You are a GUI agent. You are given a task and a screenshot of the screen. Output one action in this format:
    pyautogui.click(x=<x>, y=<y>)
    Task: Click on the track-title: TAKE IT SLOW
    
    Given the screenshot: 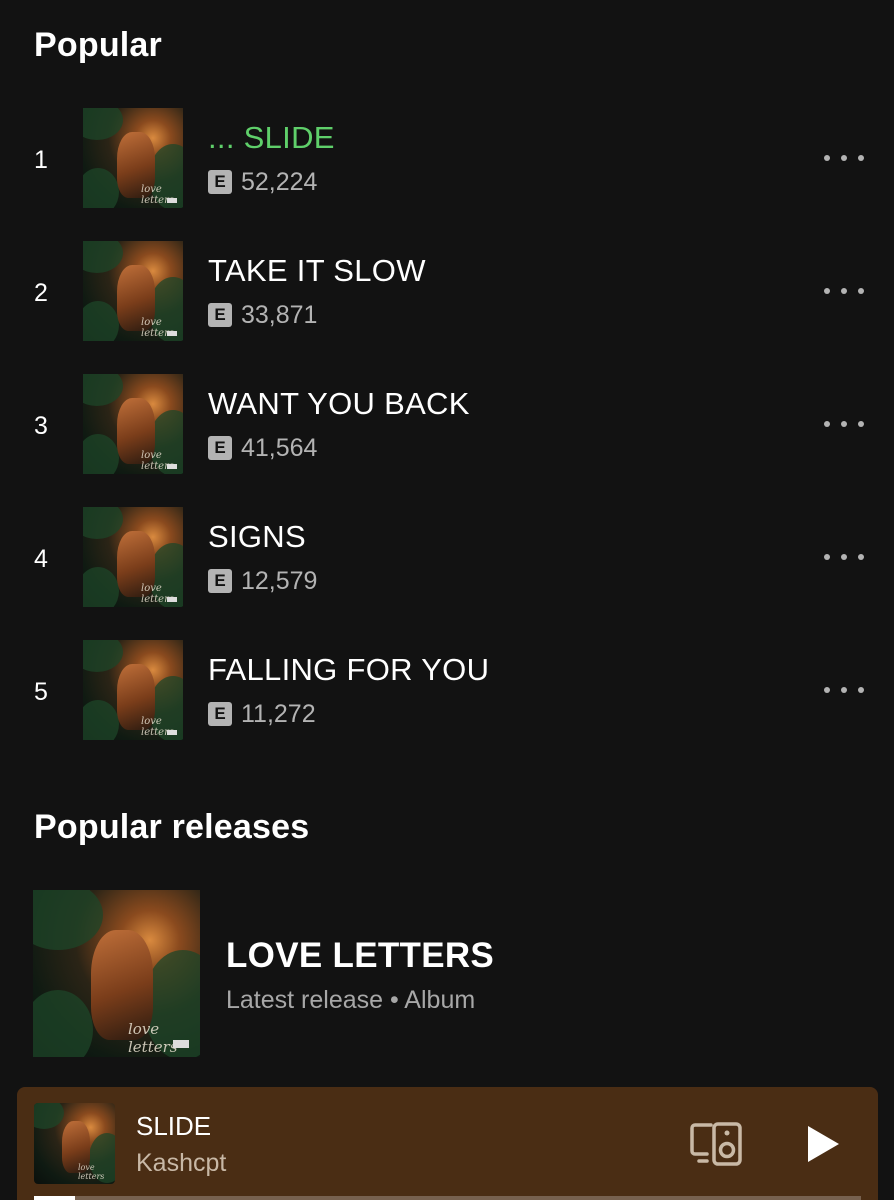 What is the action you would take?
    pyautogui.click(x=317, y=270)
    